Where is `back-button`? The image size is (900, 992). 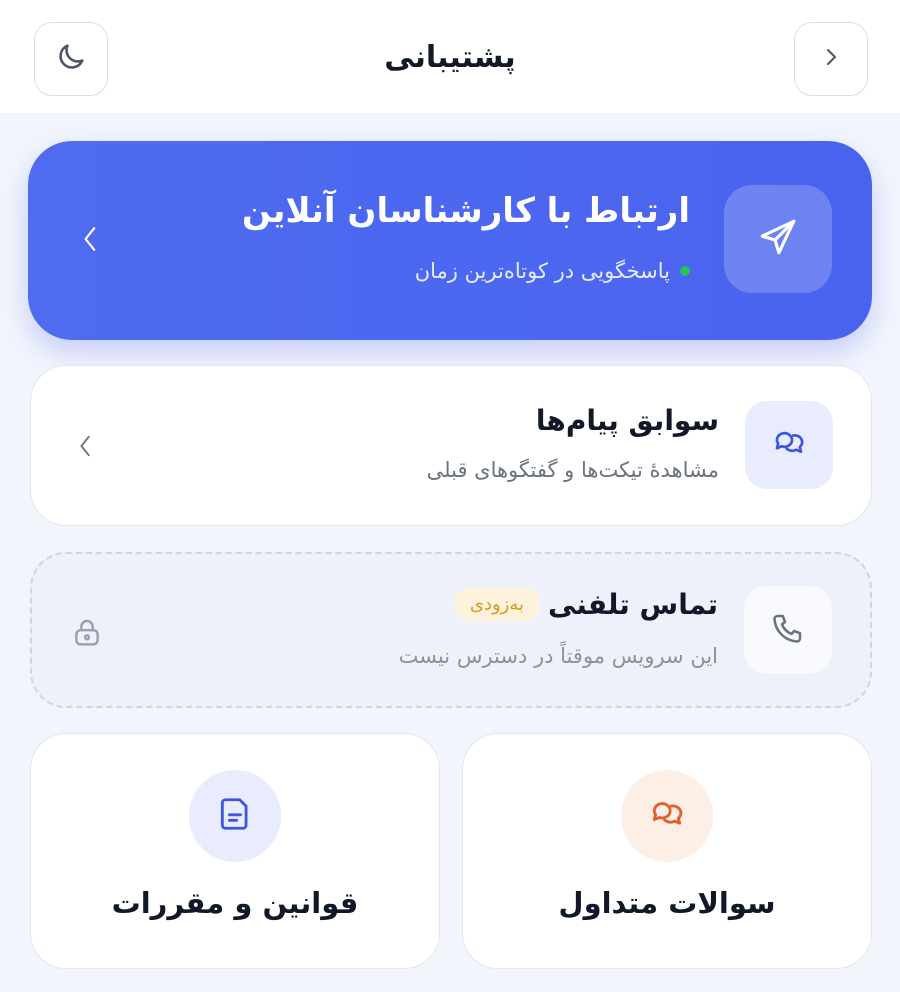
back-button is located at coordinates (831, 59).